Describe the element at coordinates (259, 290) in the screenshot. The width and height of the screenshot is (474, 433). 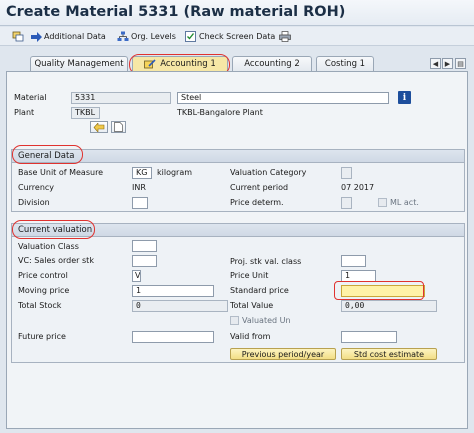
I see `standard-price-label: Standard price` at that location.